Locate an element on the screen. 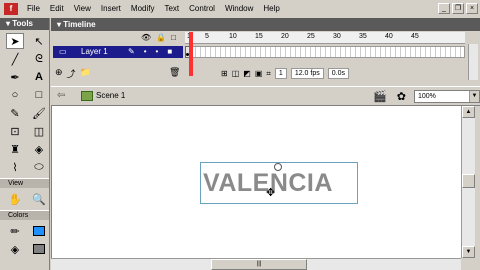 This screenshot has width=480, height=270. frame-rate: 12.0 fps is located at coordinates (307, 73).